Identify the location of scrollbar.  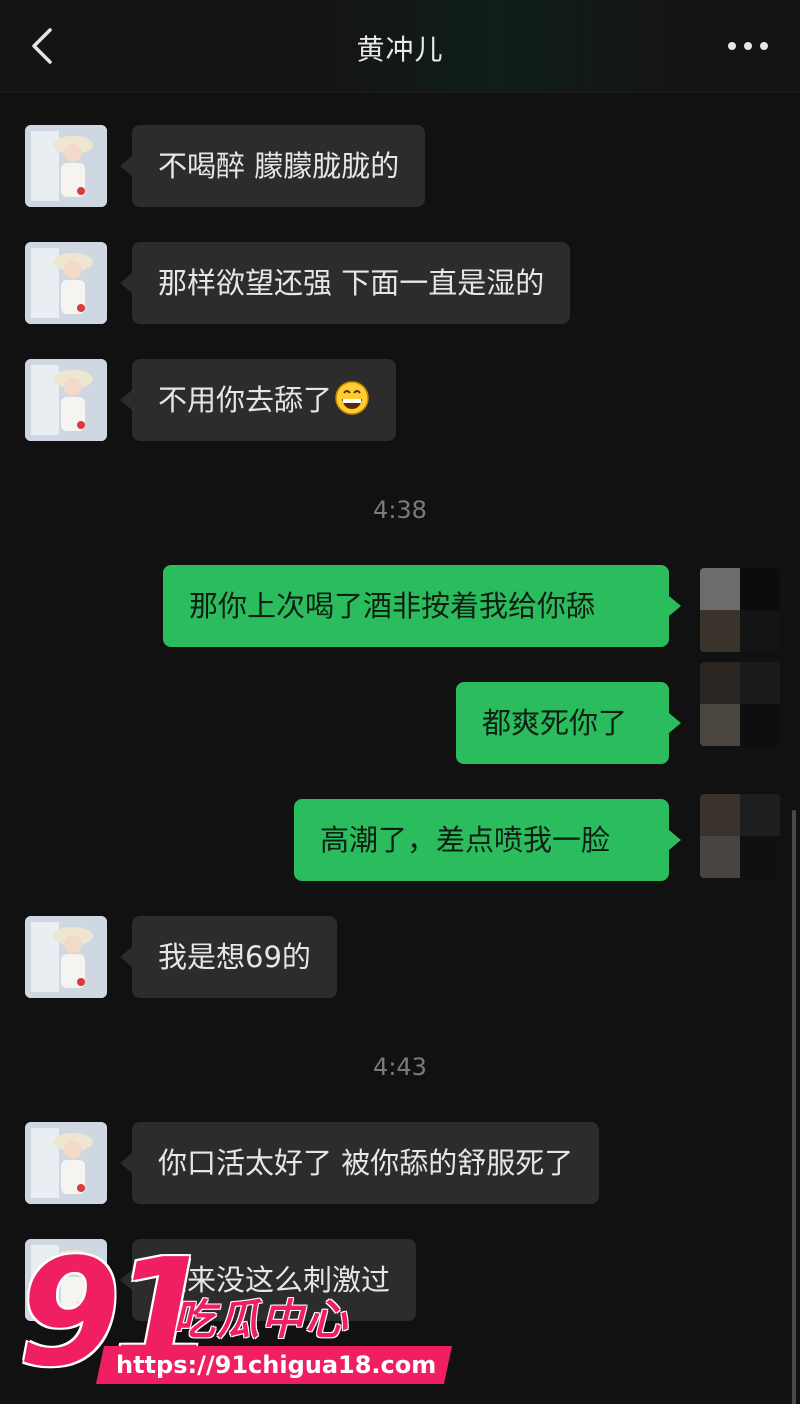
(794, 1107).